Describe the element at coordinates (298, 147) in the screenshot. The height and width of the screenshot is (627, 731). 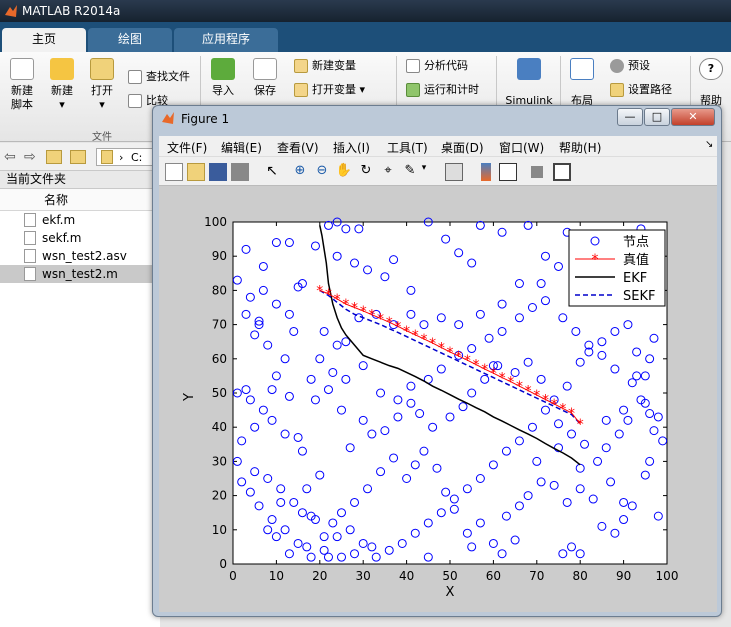
I see `menu-view: 查看(V)` at that location.